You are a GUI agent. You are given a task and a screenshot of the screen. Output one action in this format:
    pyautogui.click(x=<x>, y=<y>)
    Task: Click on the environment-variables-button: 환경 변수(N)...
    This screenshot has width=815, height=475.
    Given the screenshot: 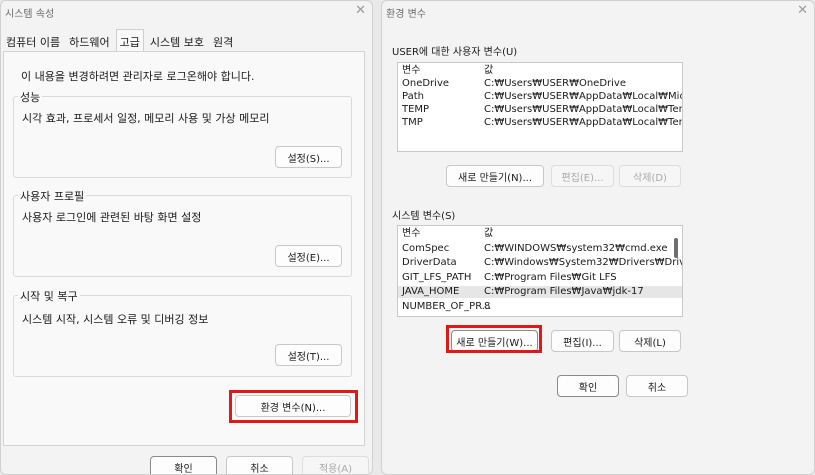 What is the action you would take?
    pyautogui.click(x=293, y=406)
    